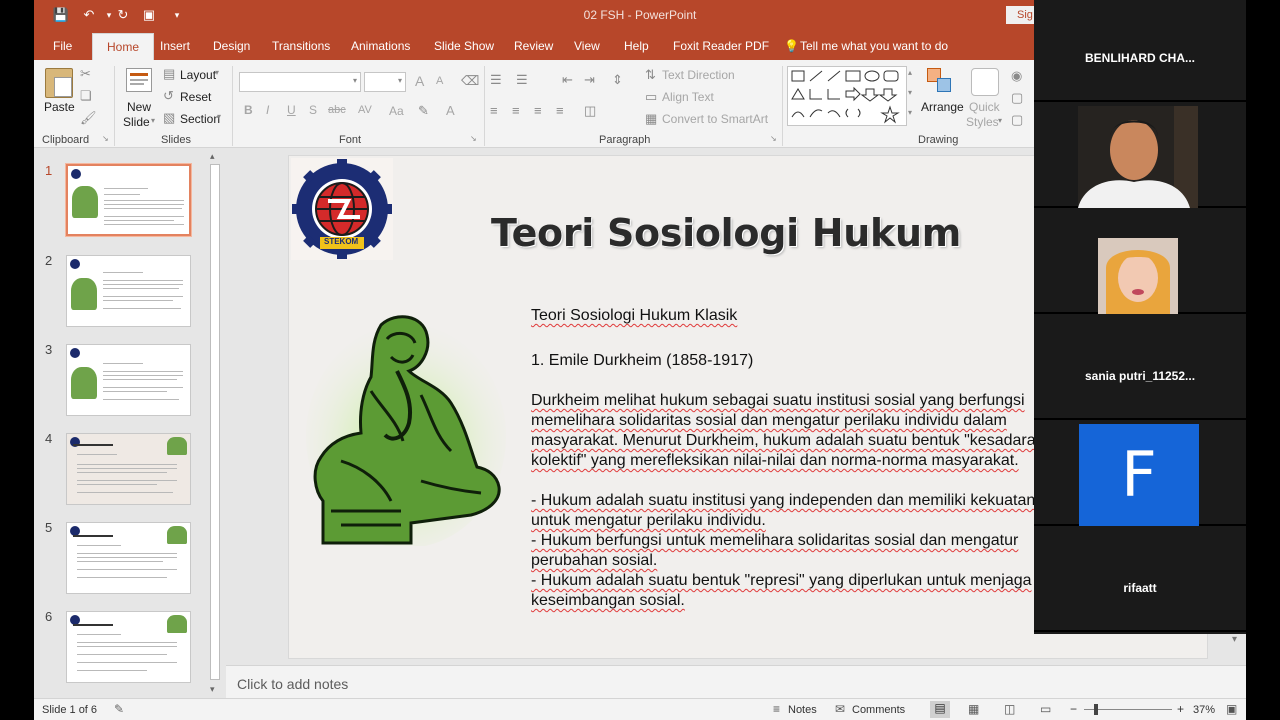 The image size is (1280, 720). What do you see at coordinates (291, 110) in the screenshot?
I see `underline-button: U` at bounding box center [291, 110].